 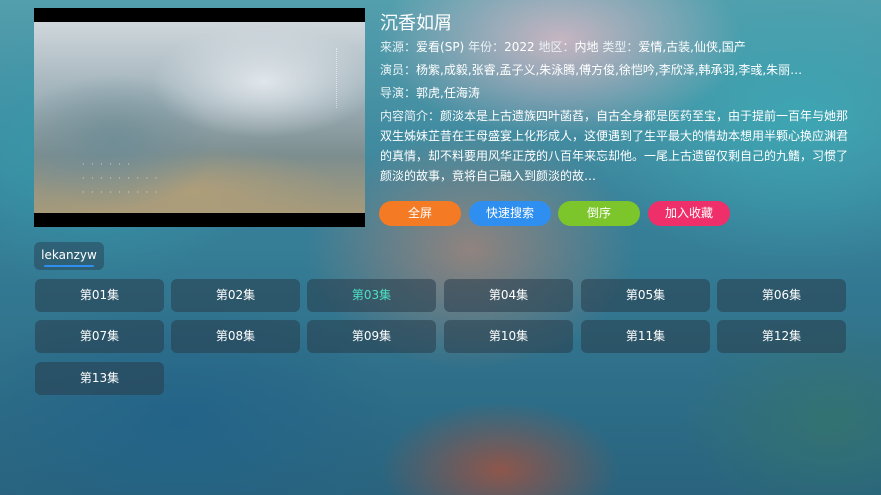 I want to click on year-value: 2022, so click(x=519, y=47).